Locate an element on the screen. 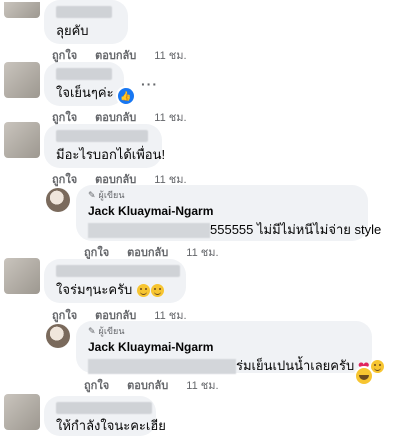 The image size is (408, 436). comment-bubble: ใจเย็นๆค่ะ is located at coordinates (84, 84).